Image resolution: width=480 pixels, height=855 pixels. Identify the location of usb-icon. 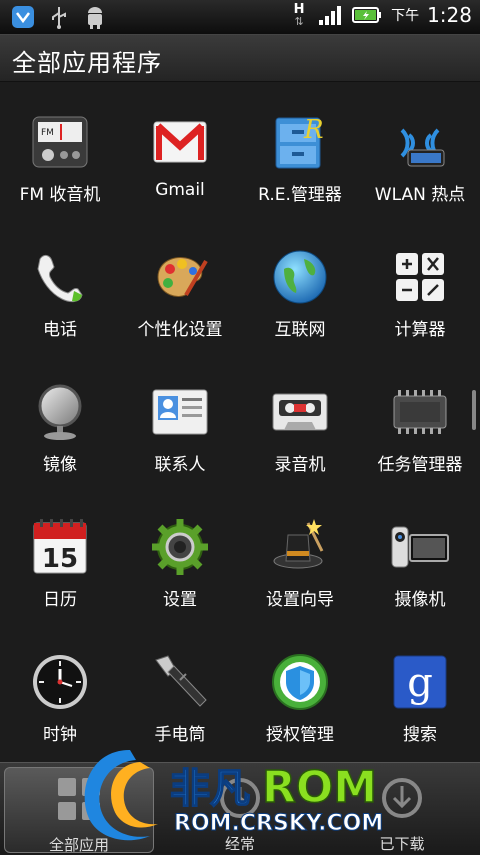
(59, 17).